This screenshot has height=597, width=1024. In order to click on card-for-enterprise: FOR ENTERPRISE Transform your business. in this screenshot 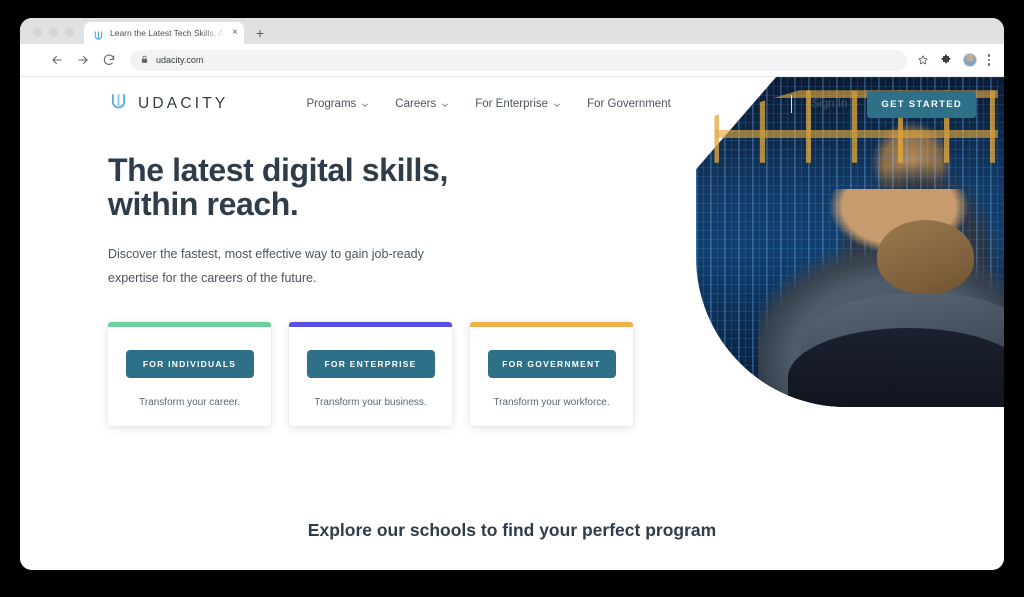, I will do `click(370, 373)`.